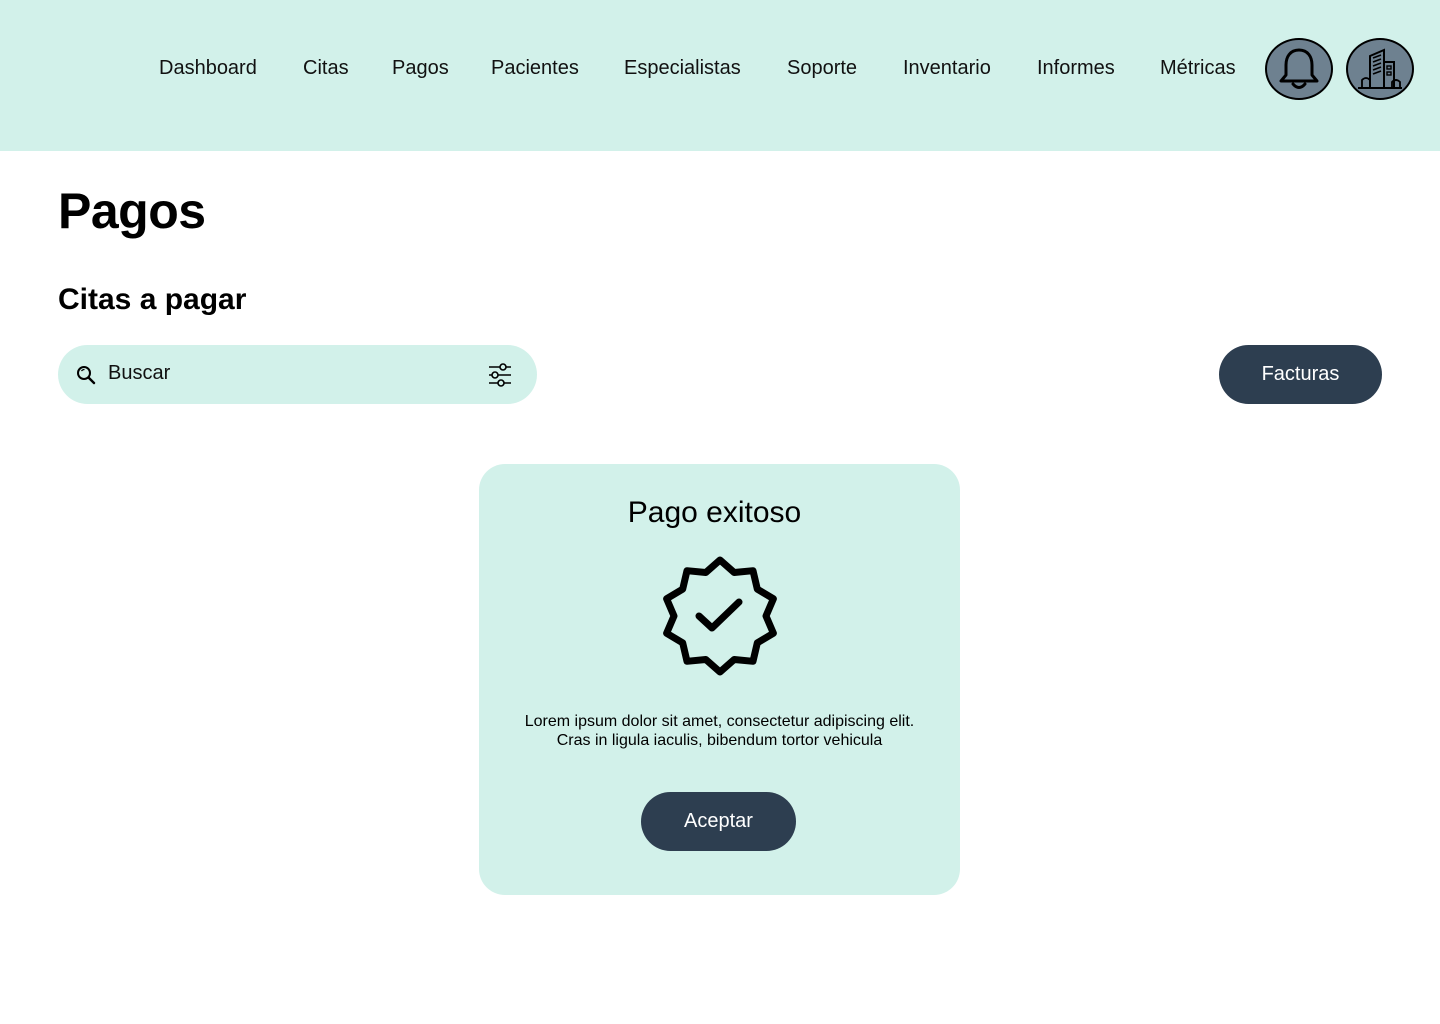 The image size is (1440, 1024). What do you see at coordinates (947, 68) in the screenshot?
I see `nav-item-inventario: Inventario` at bounding box center [947, 68].